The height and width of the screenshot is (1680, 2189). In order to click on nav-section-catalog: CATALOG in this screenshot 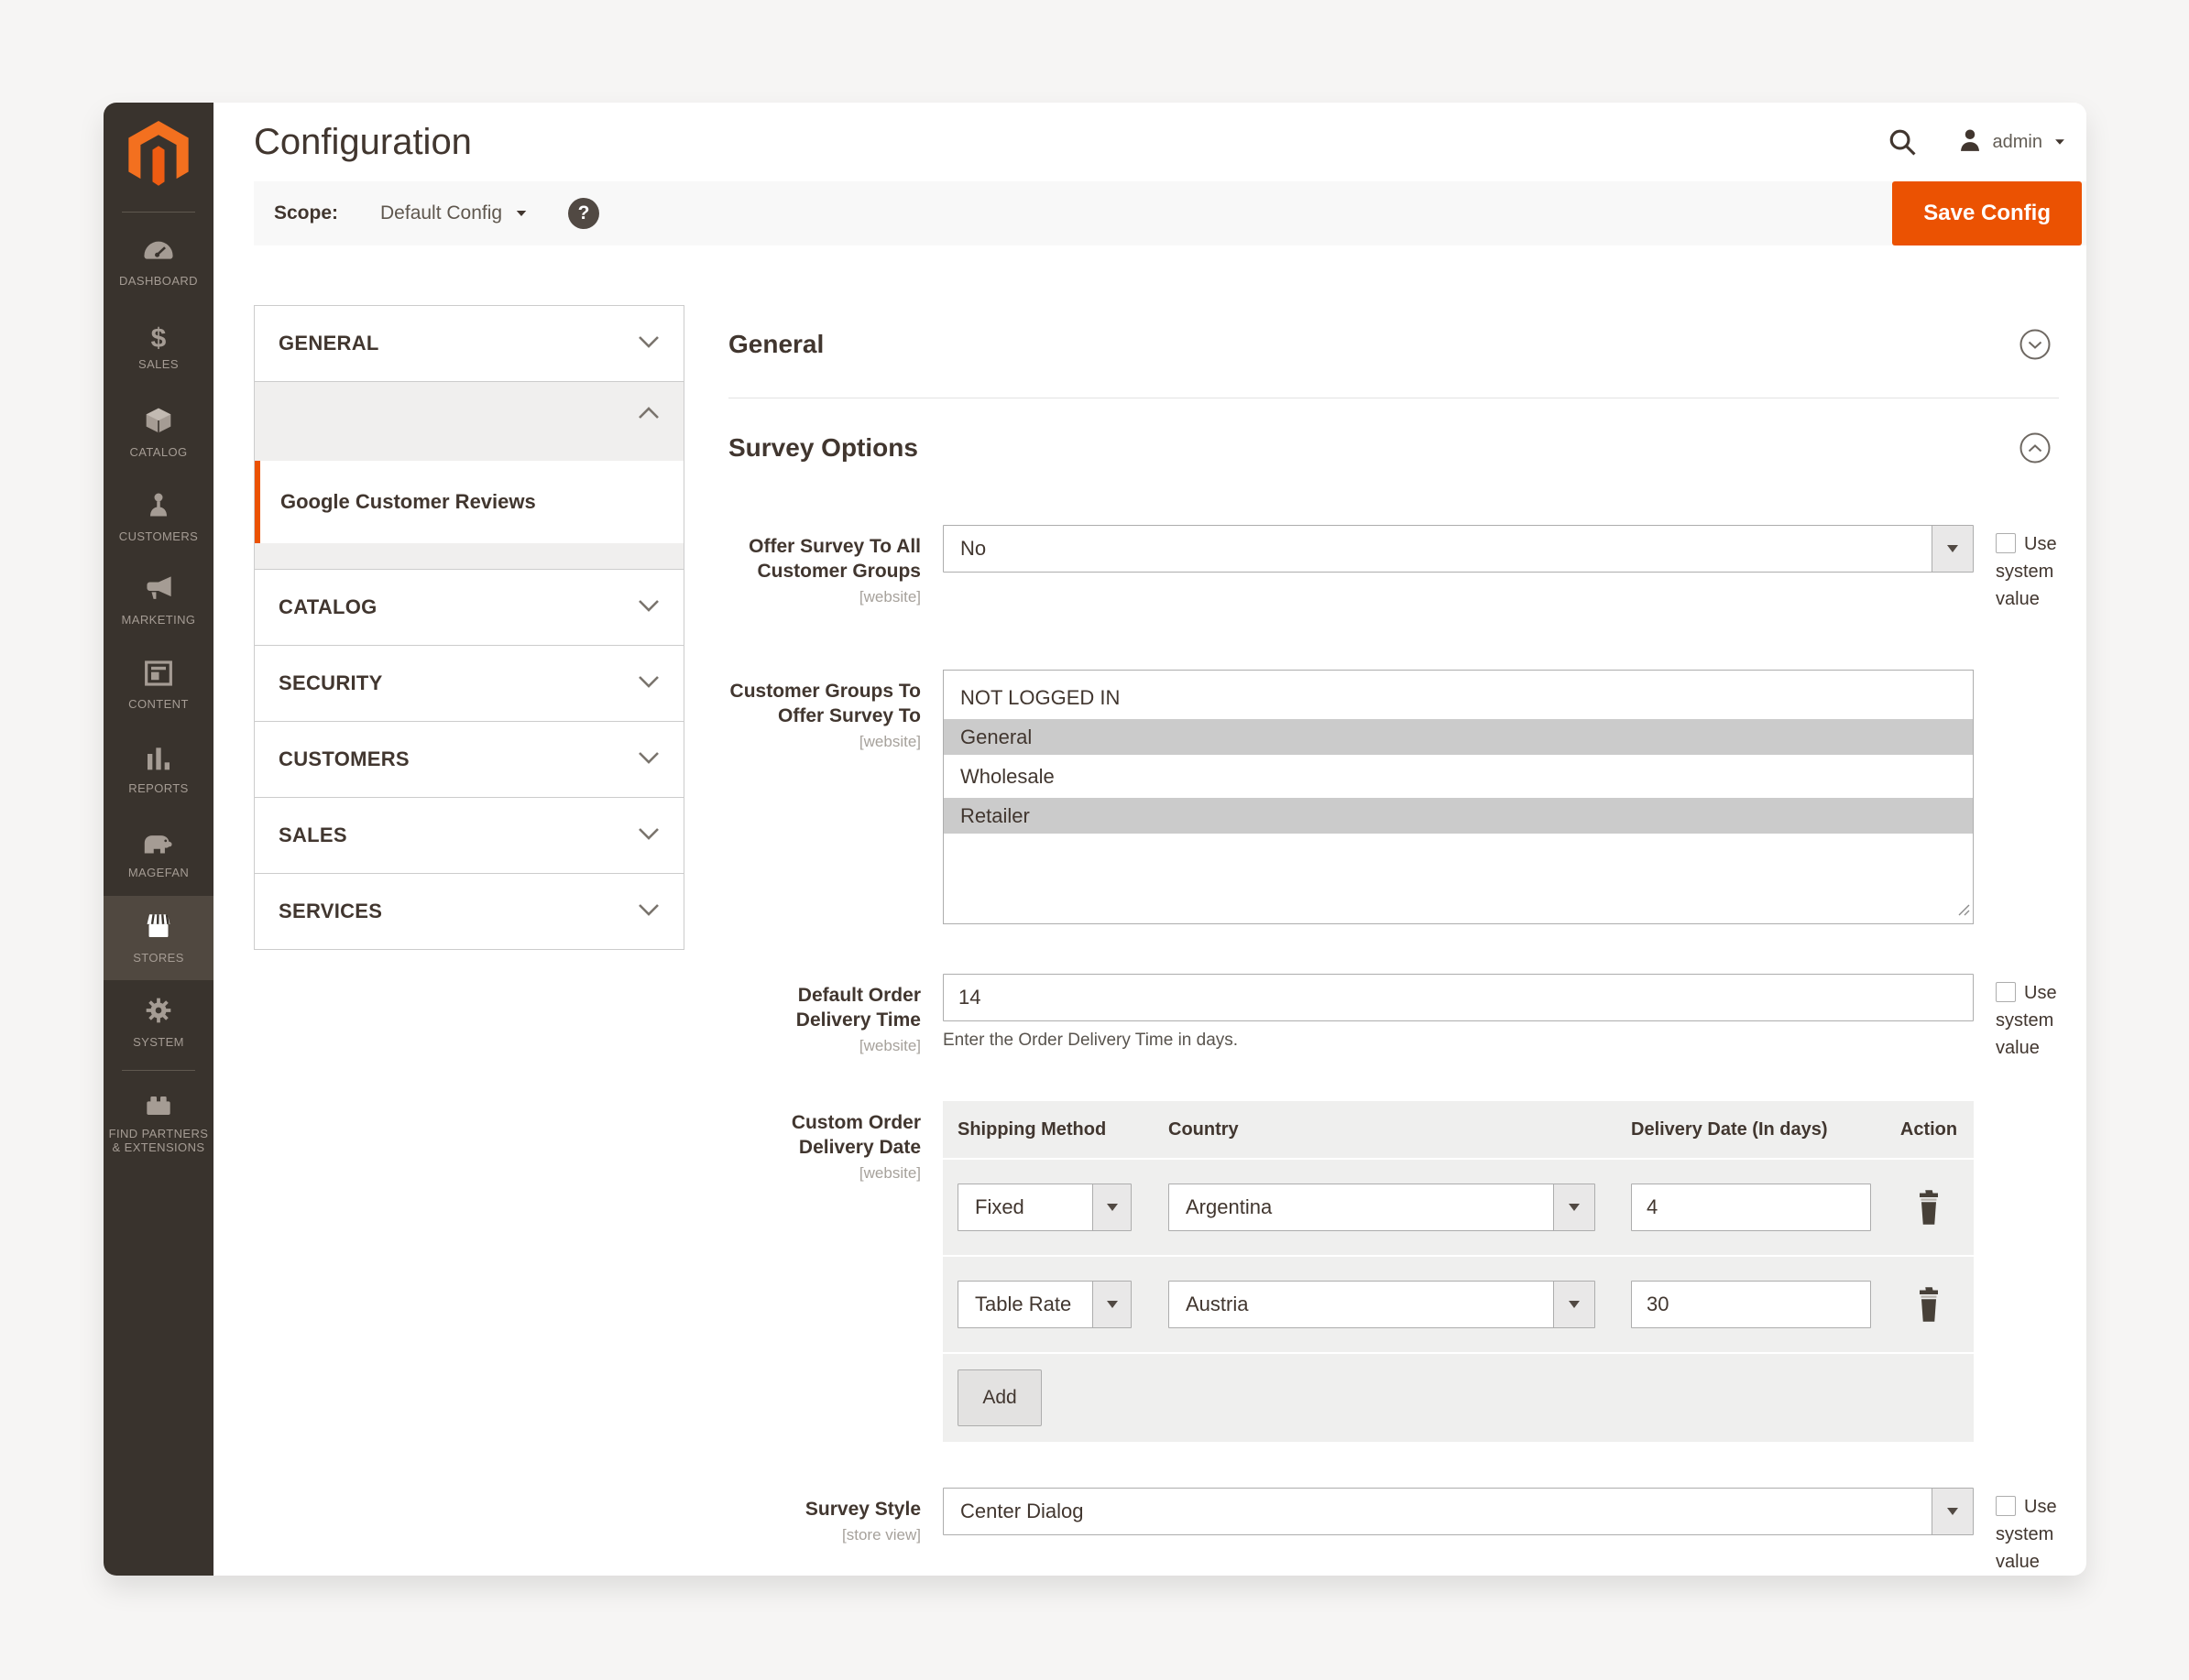, I will do `click(469, 607)`.